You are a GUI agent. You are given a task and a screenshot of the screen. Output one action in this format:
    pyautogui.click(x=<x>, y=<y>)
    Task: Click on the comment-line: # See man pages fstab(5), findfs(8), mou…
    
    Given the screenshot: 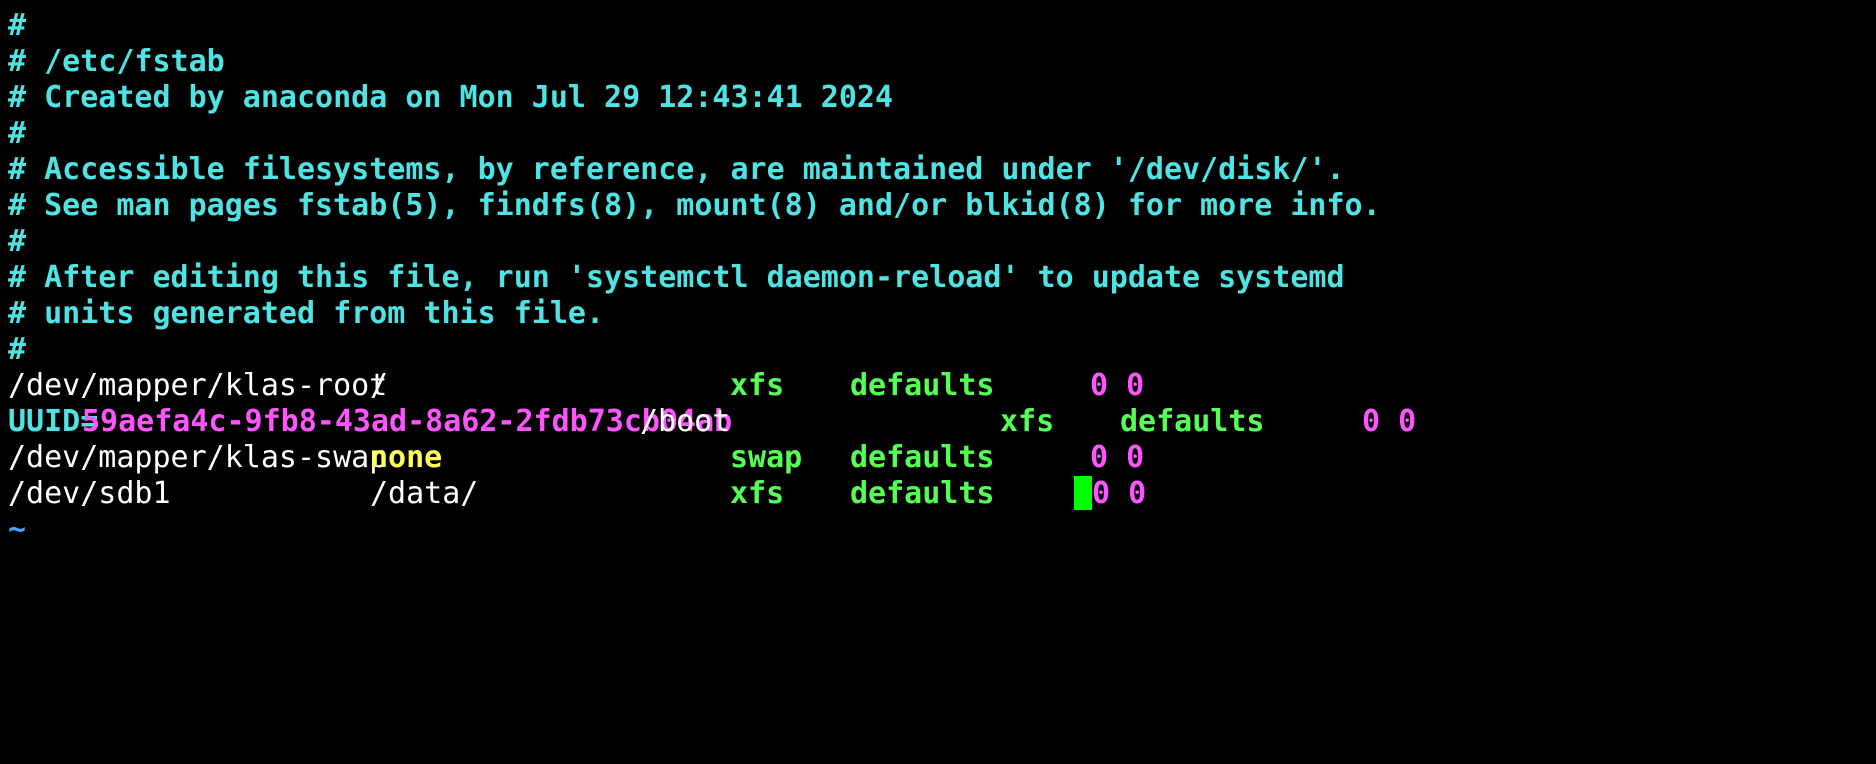 What is the action you would take?
    pyautogui.click(x=694, y=205)
    